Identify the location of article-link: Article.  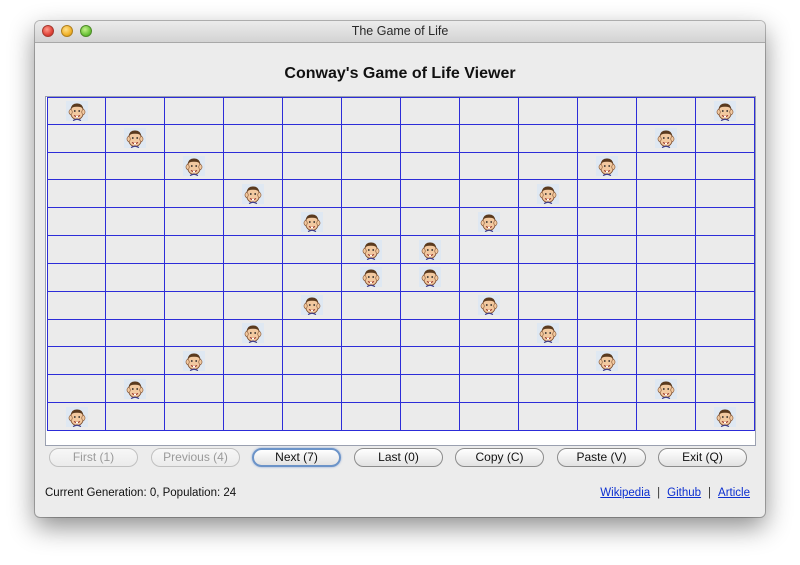
(734, 493).